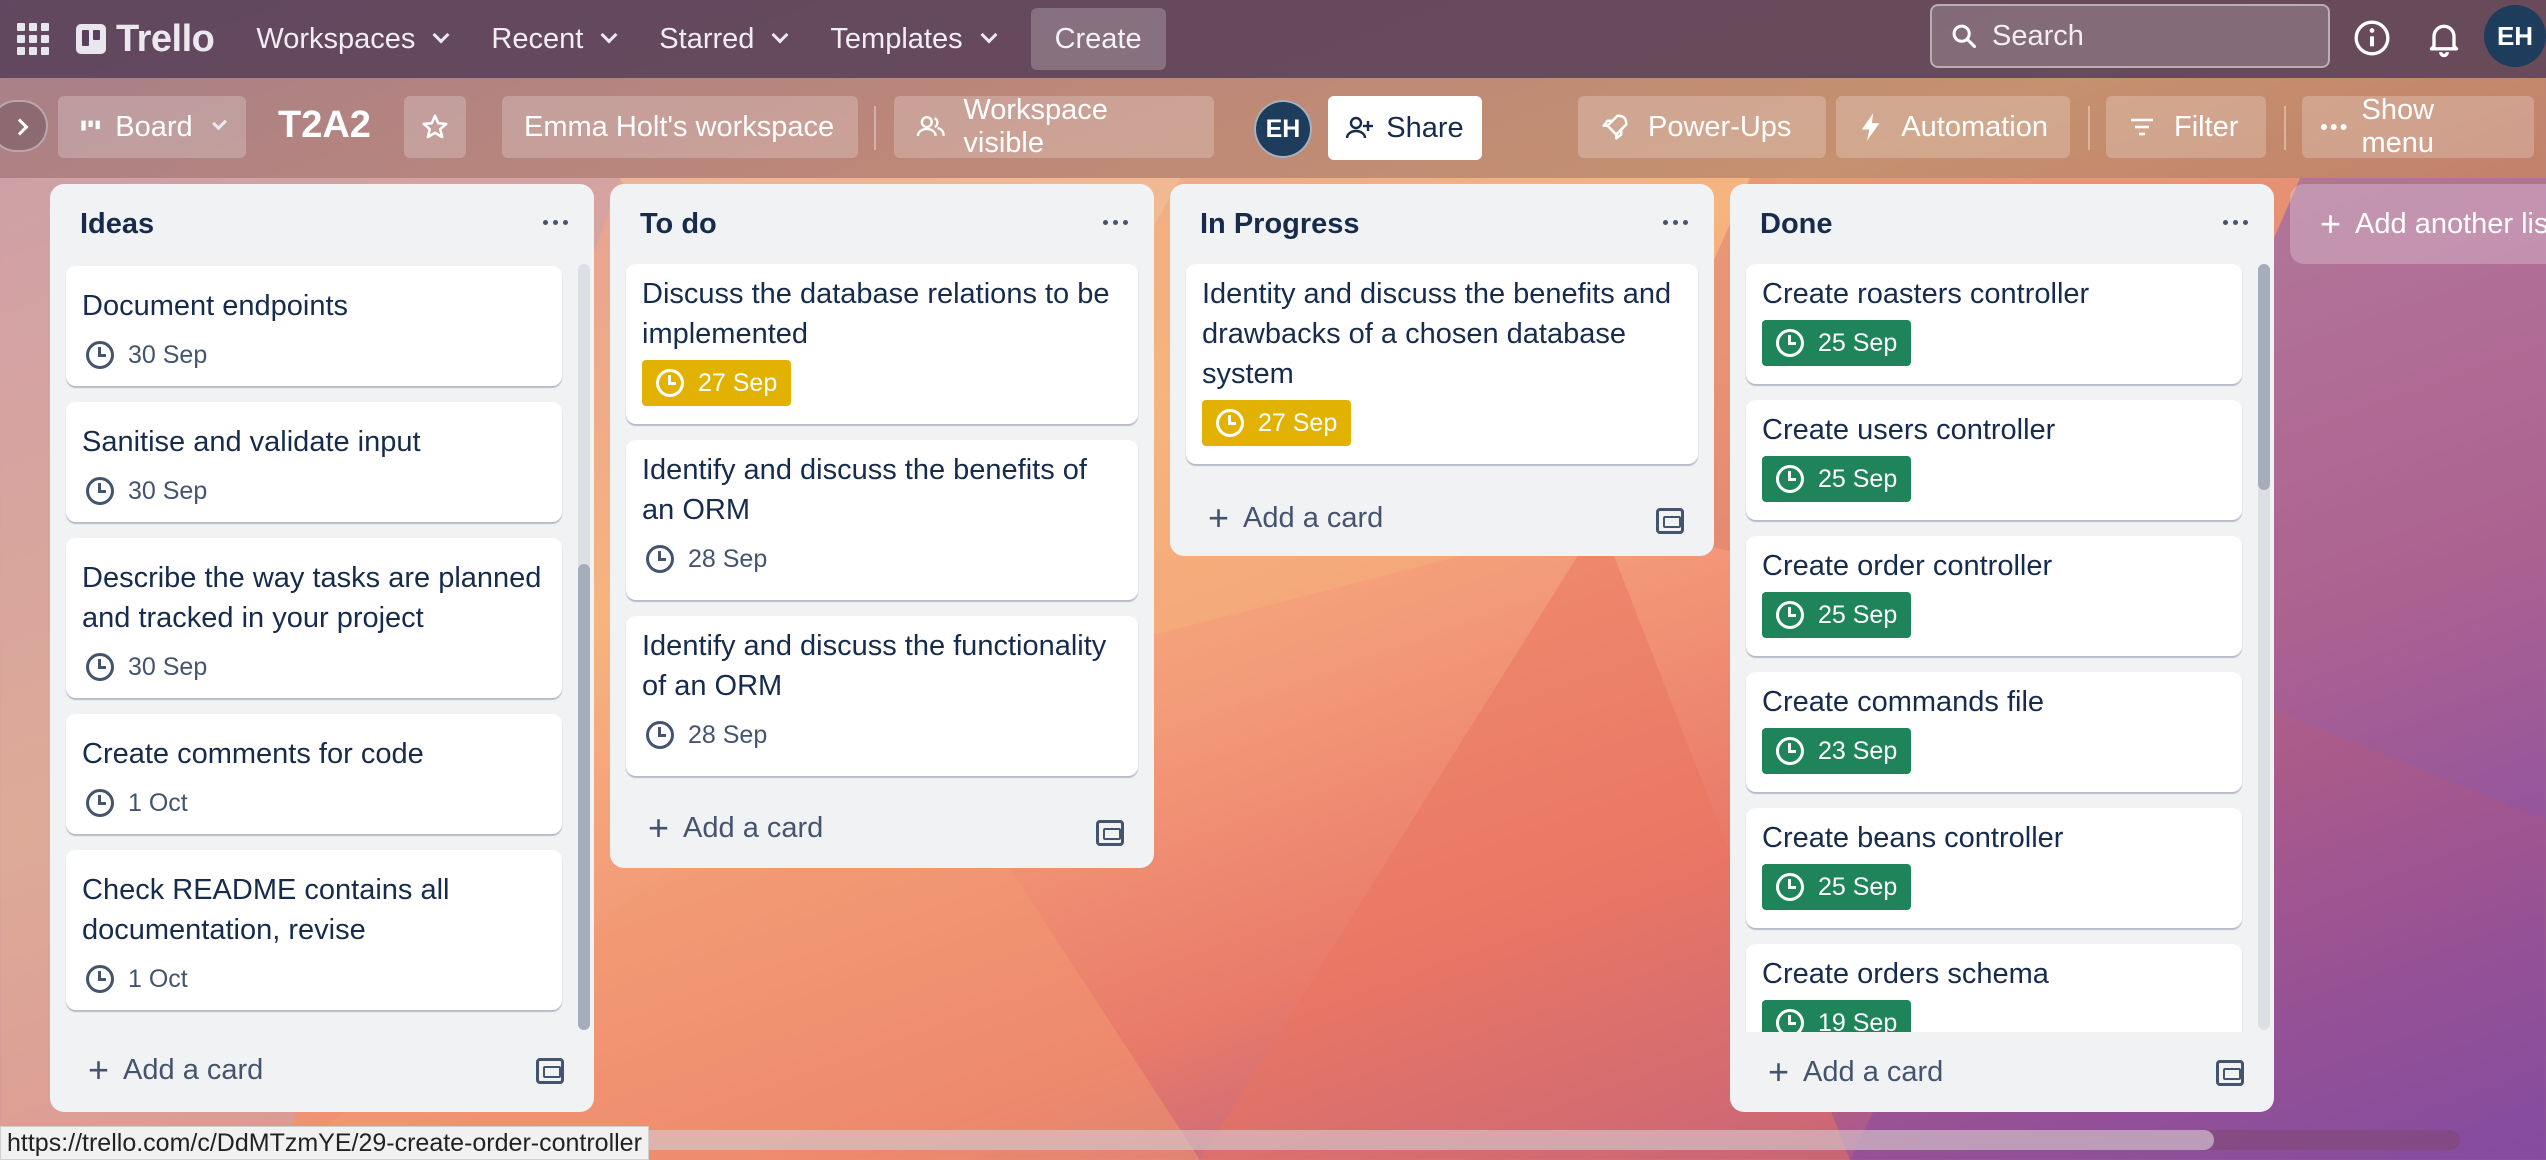  I want to click on expand-sidebar-button, so click(24, 126).